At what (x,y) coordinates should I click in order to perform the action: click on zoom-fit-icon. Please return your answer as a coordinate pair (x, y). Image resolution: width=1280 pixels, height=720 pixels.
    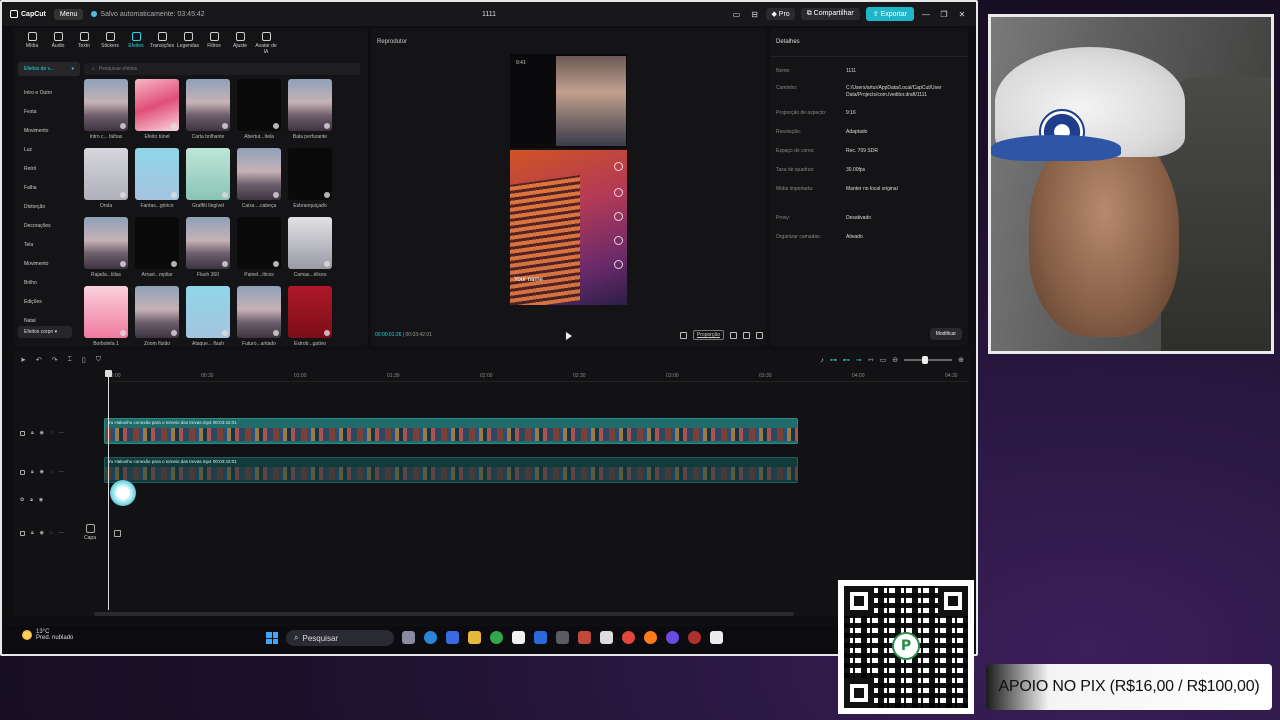
    Looking at the image, I should click on (733, 335).